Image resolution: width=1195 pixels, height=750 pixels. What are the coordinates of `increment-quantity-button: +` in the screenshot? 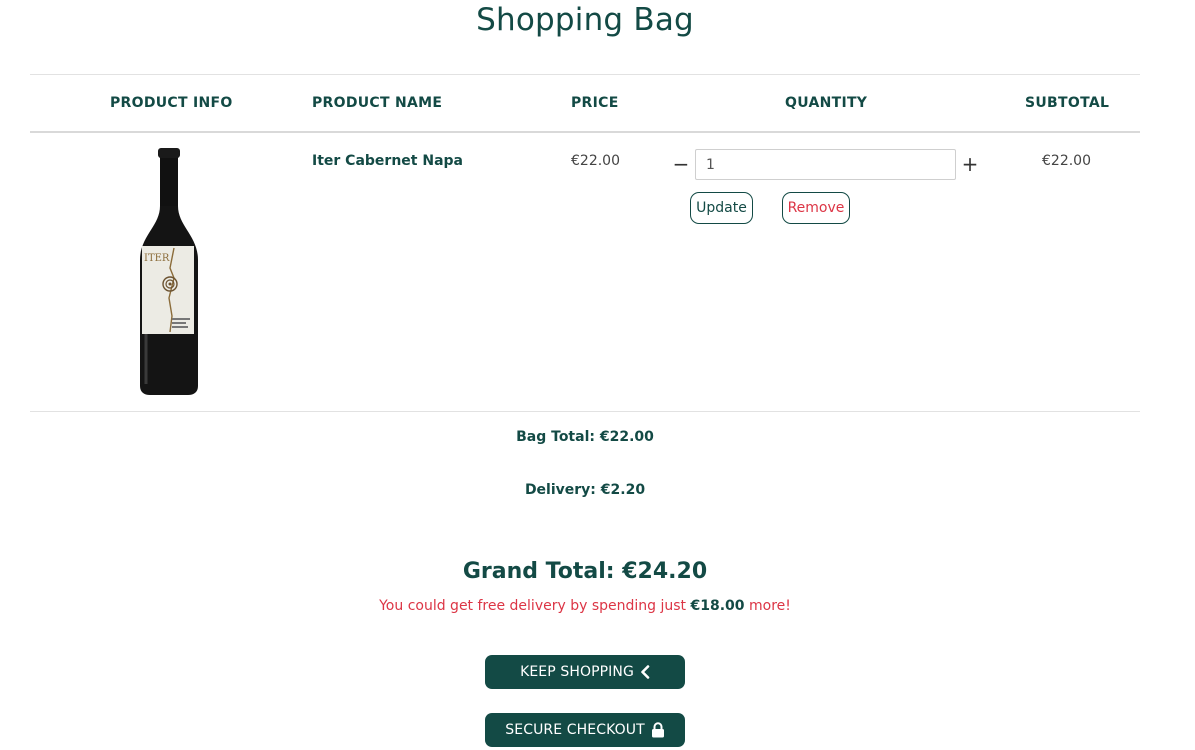 It's located at (970, 164).